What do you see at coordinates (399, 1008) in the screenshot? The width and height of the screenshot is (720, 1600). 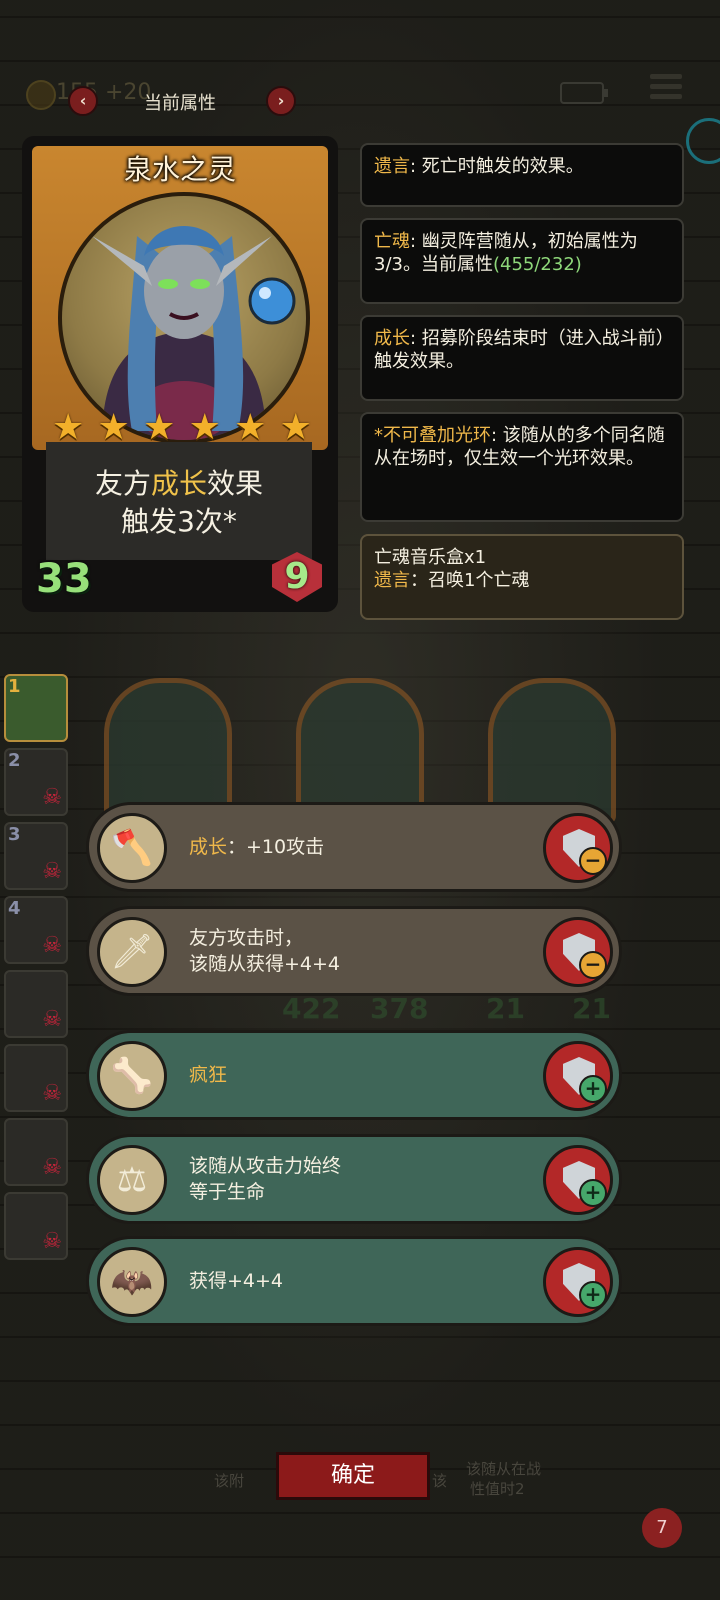 I see `board-stat: 378` at bounding box center [399, 1008].